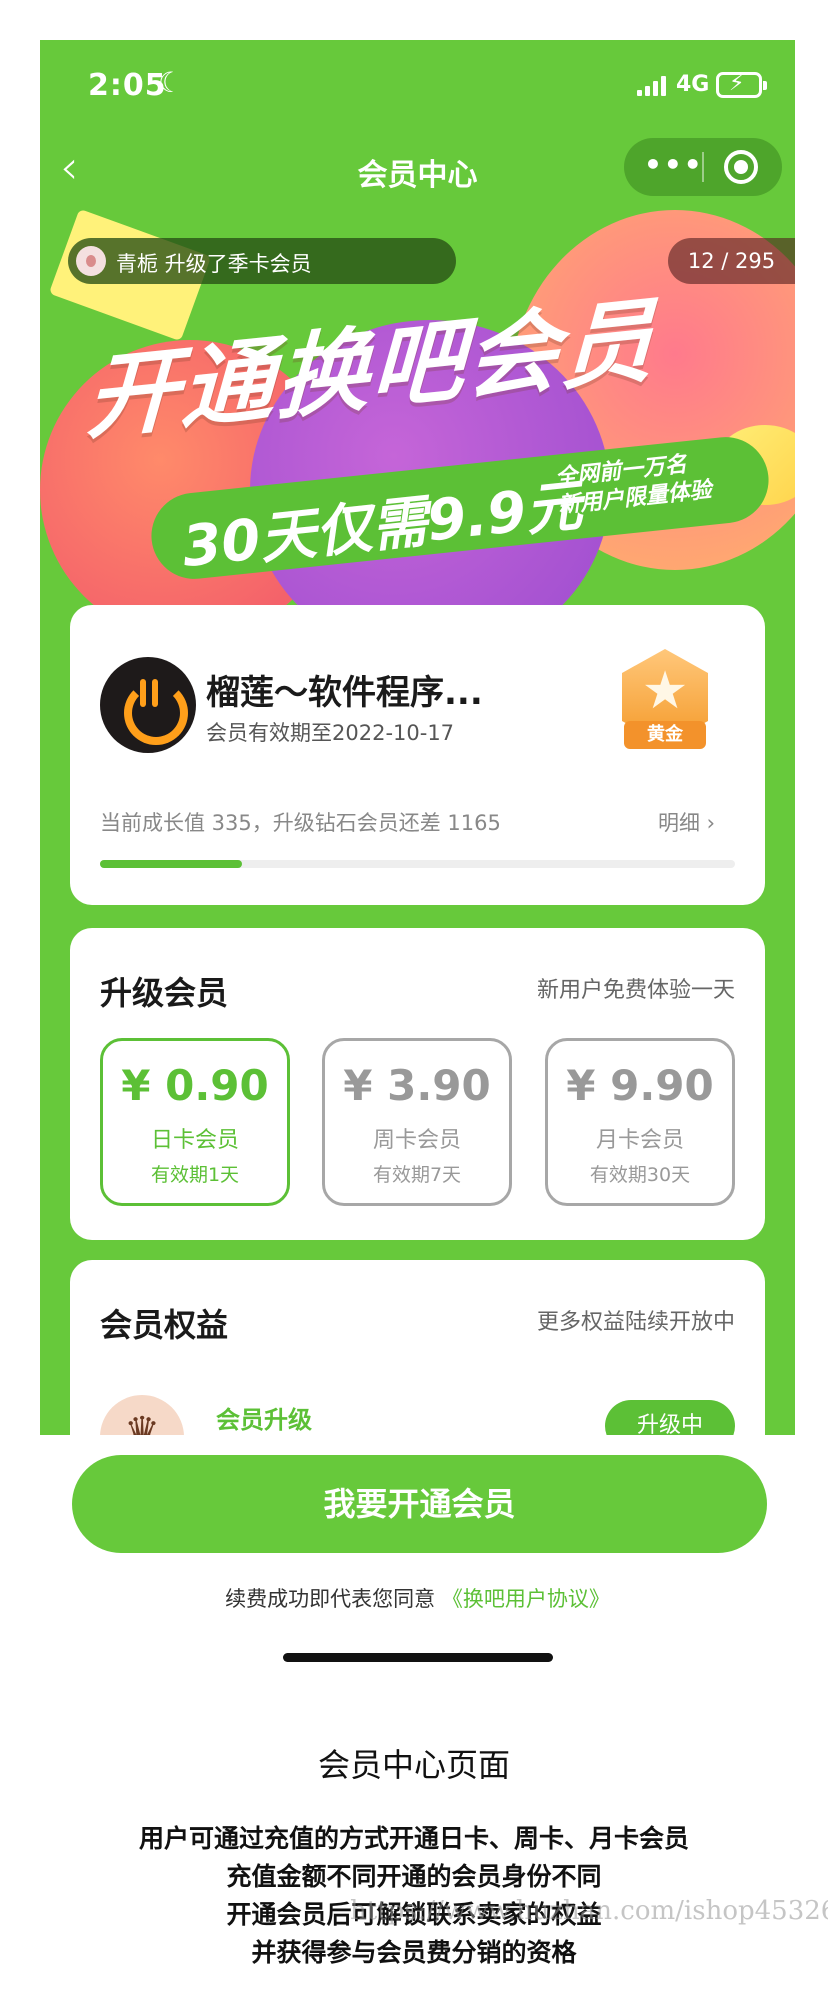 This screenshot has width=828, height=2016. What do you see at coordinates (414, 1952) in the screenshot?
I see `caption-line: 并获得参与会员费分销的资格` at bounding box center [414, 1952].